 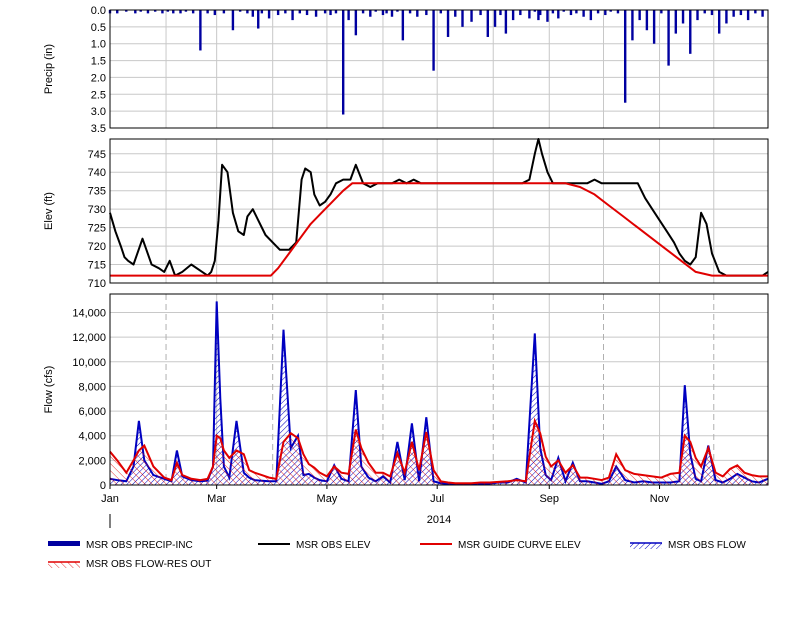 I want to click on legend-label: MSR OBS PRECIP-INC, so click(x=139, y=545).